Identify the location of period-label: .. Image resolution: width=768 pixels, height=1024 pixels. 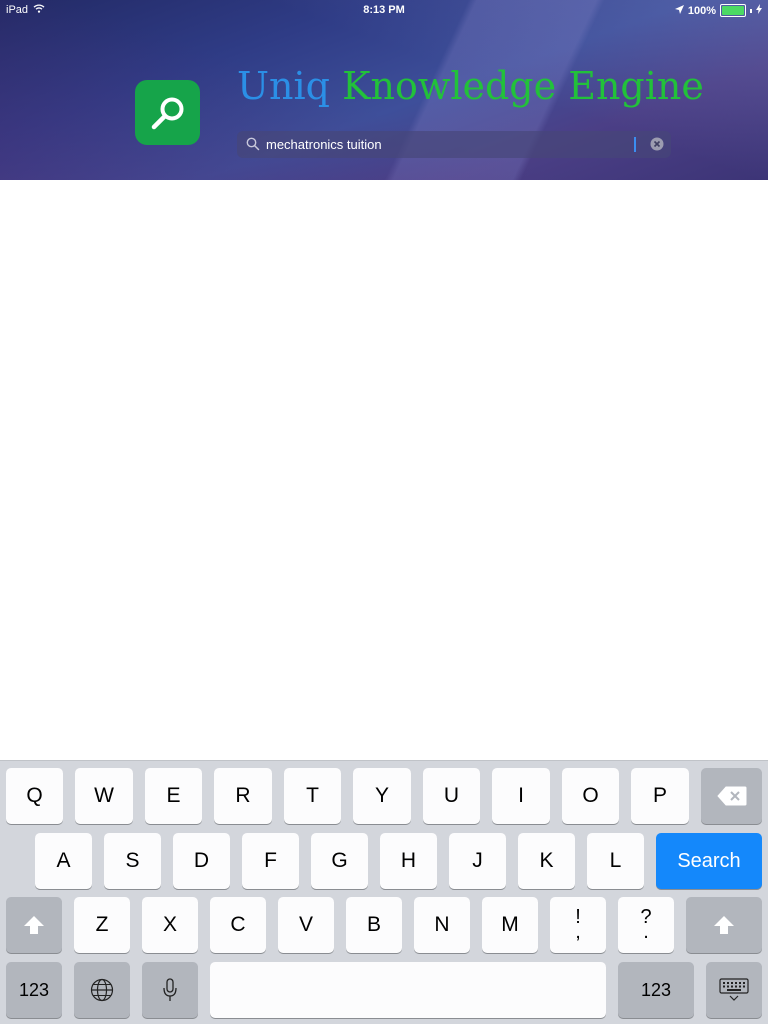
(646, 932).